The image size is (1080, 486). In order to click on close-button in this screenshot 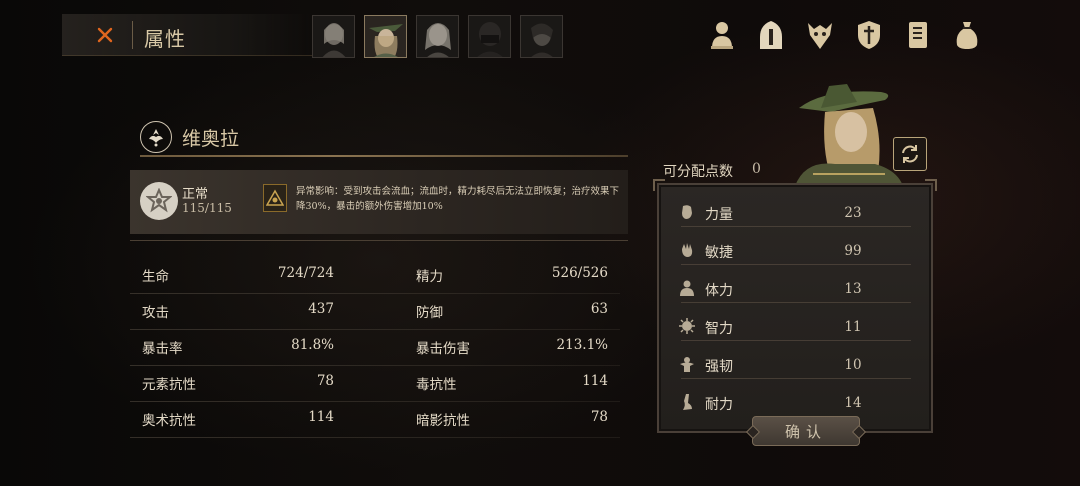, I will do `click(105, 35)`.